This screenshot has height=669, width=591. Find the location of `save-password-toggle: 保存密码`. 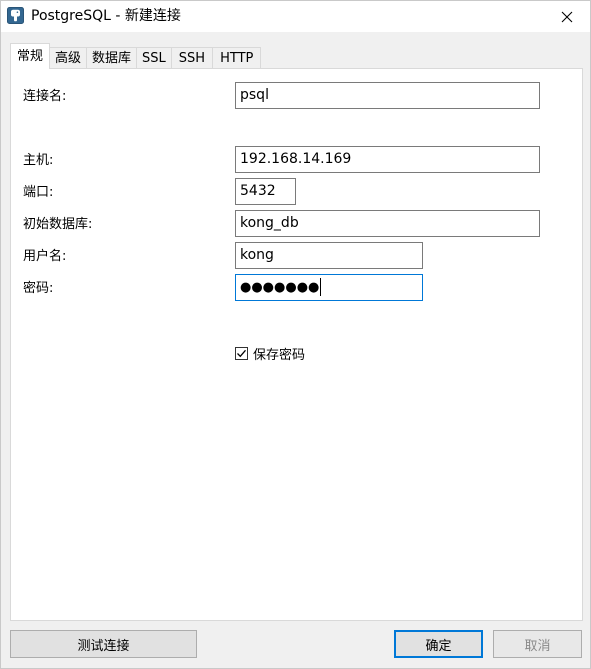

save-password-toggle: 保存密码 is located at coordinates (270, 353).